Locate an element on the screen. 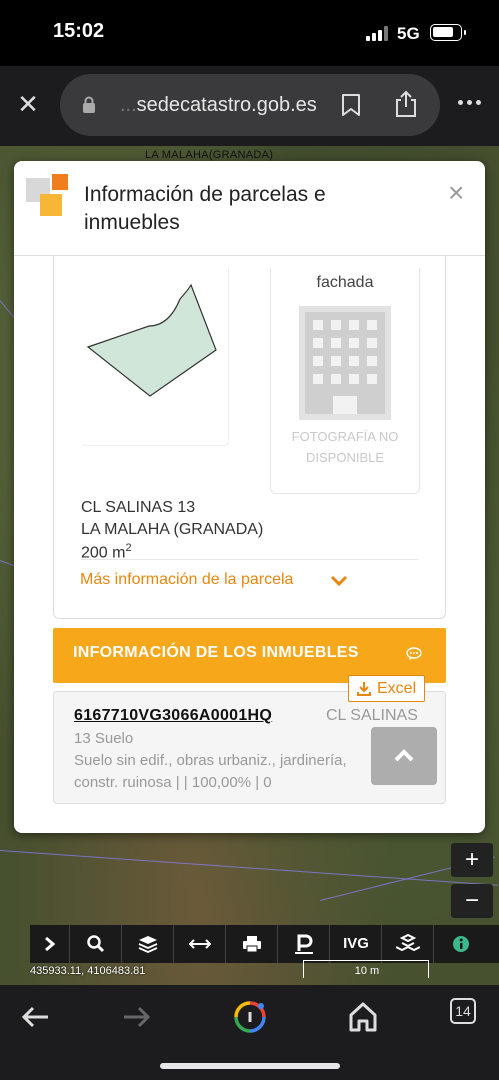 The height and width of the screenshot is (1080, 499). scroll-to-top-button is located at coordinates (404, 756).